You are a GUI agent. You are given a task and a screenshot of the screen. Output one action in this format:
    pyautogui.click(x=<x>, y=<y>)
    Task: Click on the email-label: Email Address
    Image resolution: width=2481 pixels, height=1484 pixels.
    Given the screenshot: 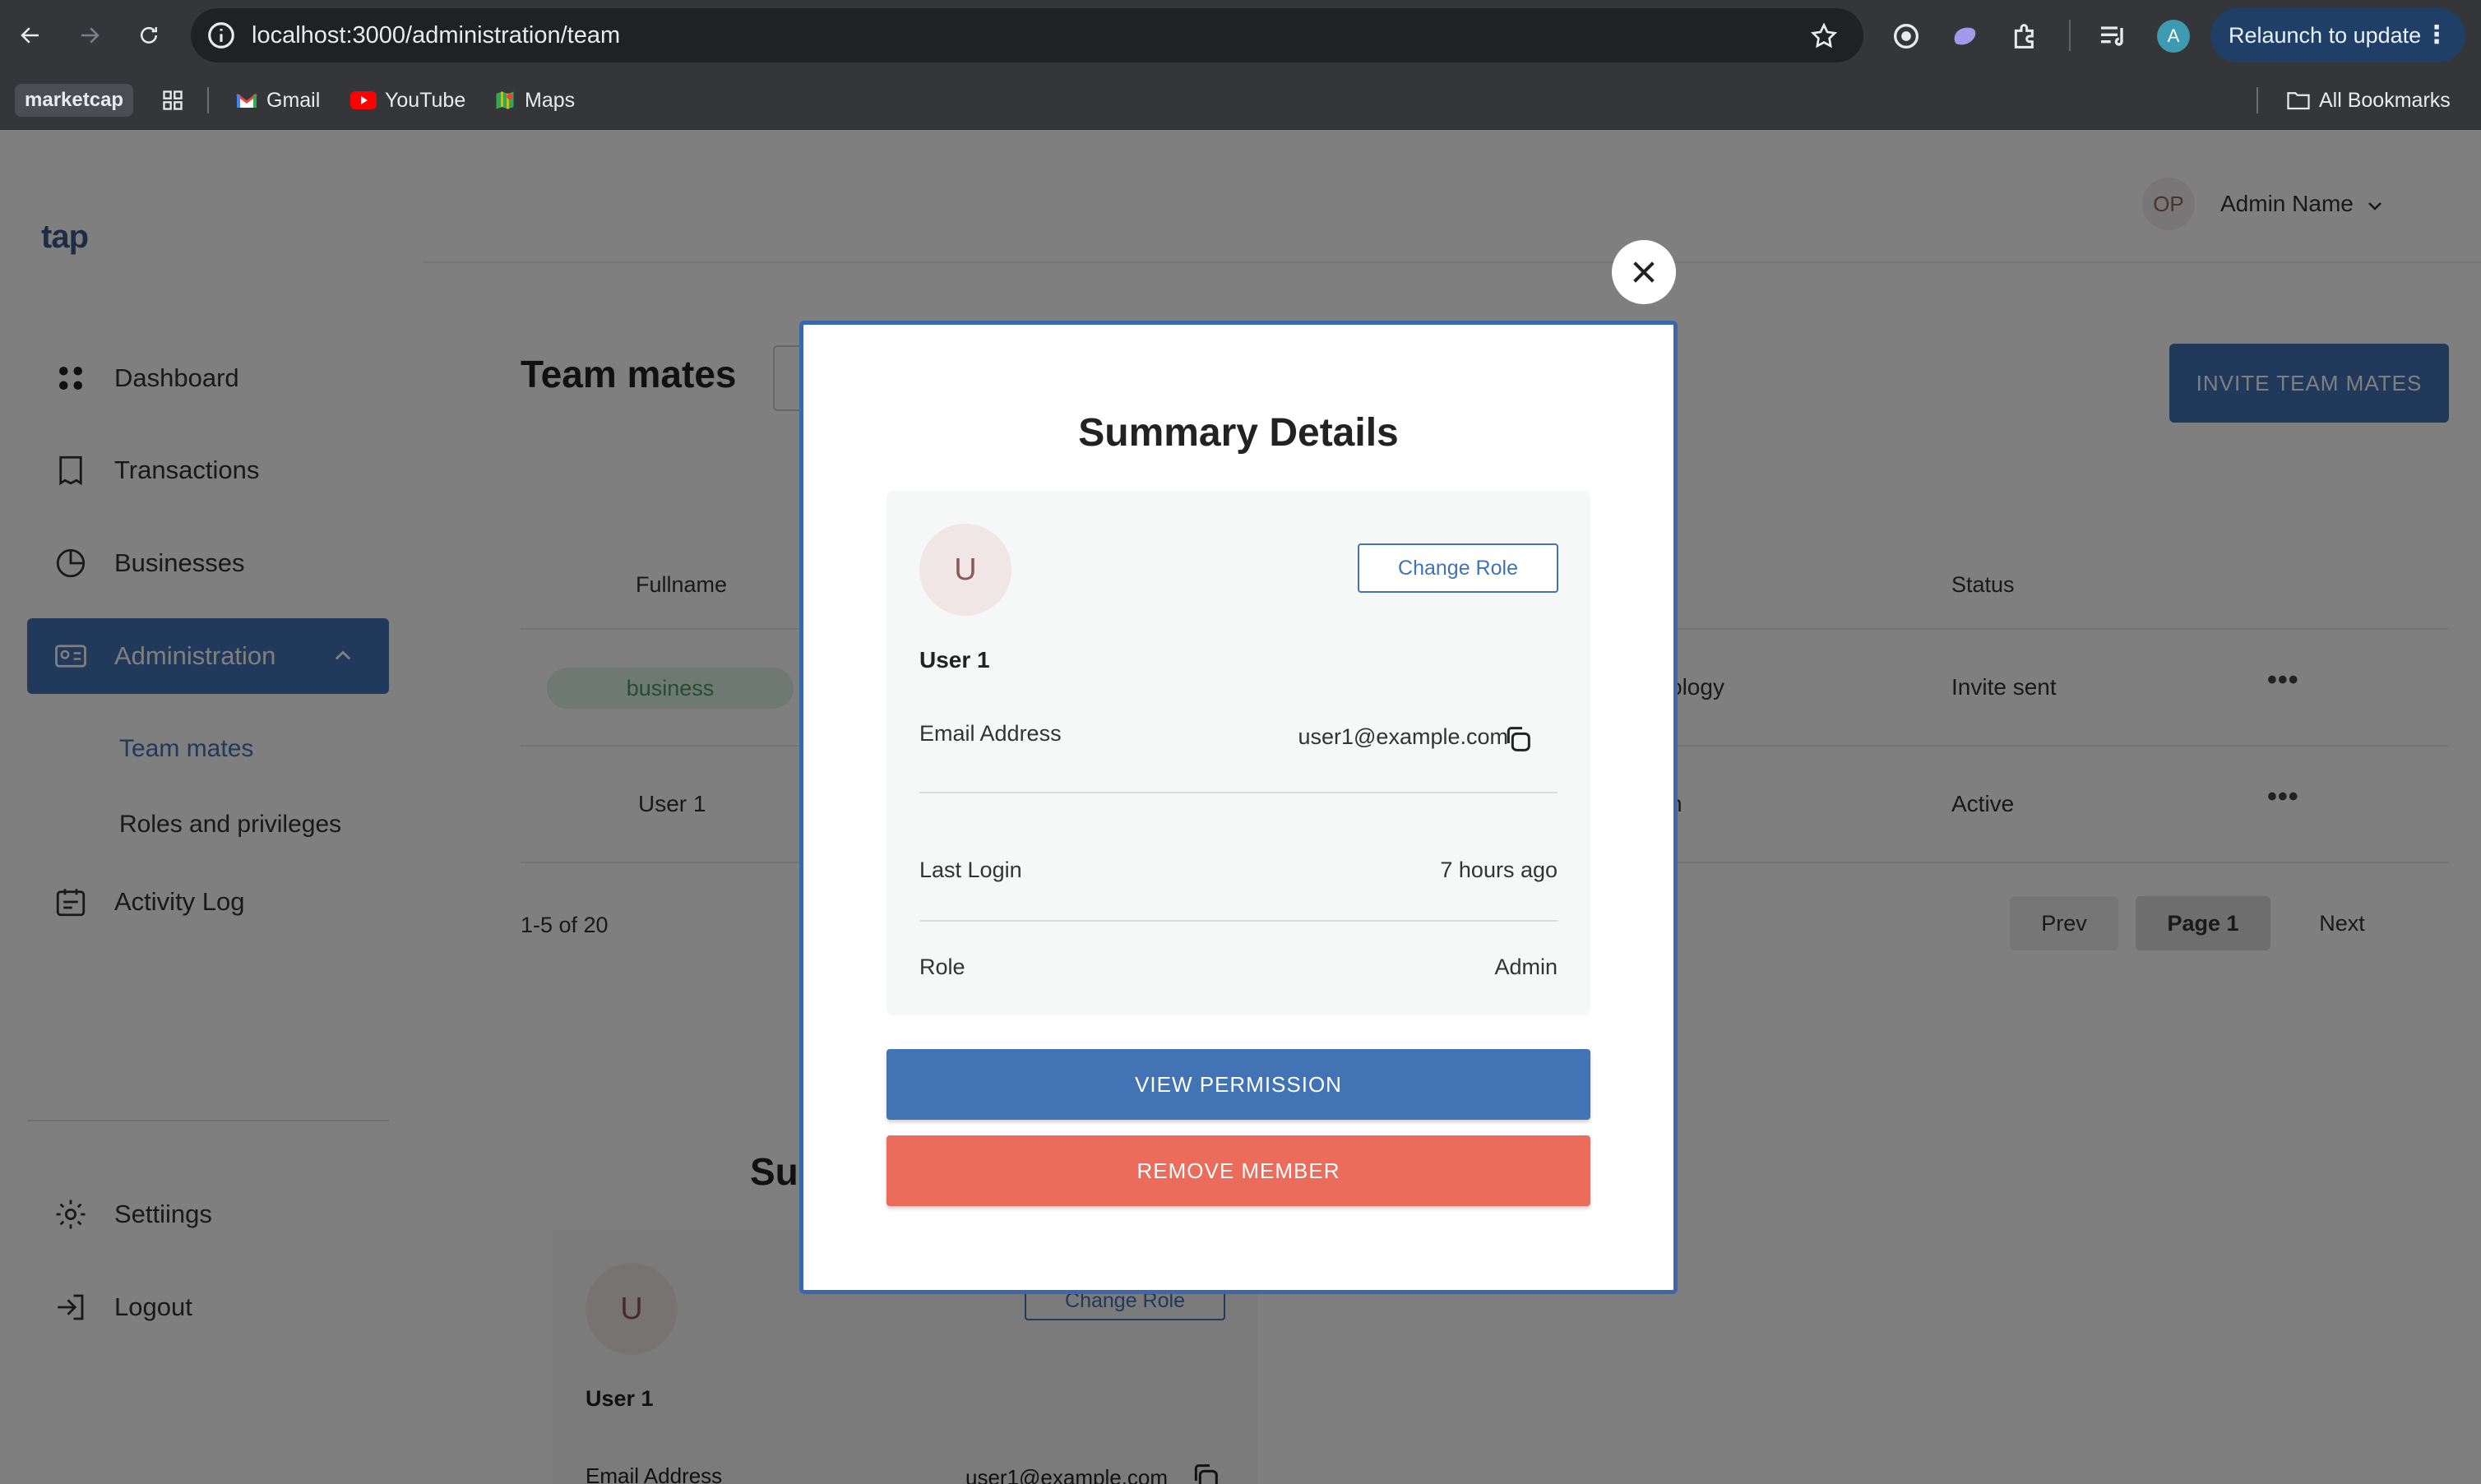 What is the action you would take?
    pyautogui.click(x=991, y=734)
    